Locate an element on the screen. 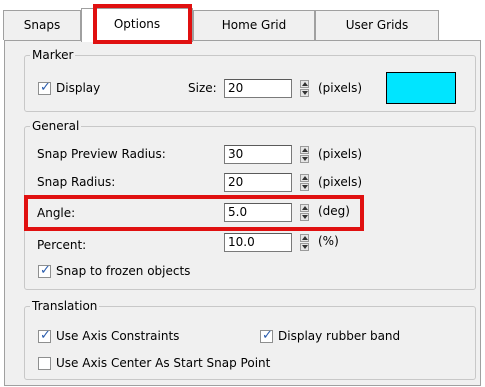  snap-preview-radius-unit: (pixels) is located at coordinates (340, 154).